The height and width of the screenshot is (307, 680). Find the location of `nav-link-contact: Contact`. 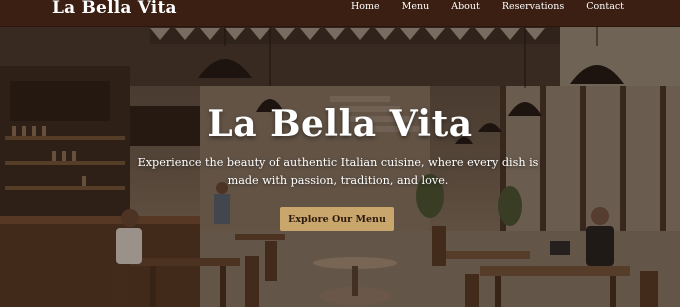

nav-link-contact: Contact is located at coordinates (605, 7).